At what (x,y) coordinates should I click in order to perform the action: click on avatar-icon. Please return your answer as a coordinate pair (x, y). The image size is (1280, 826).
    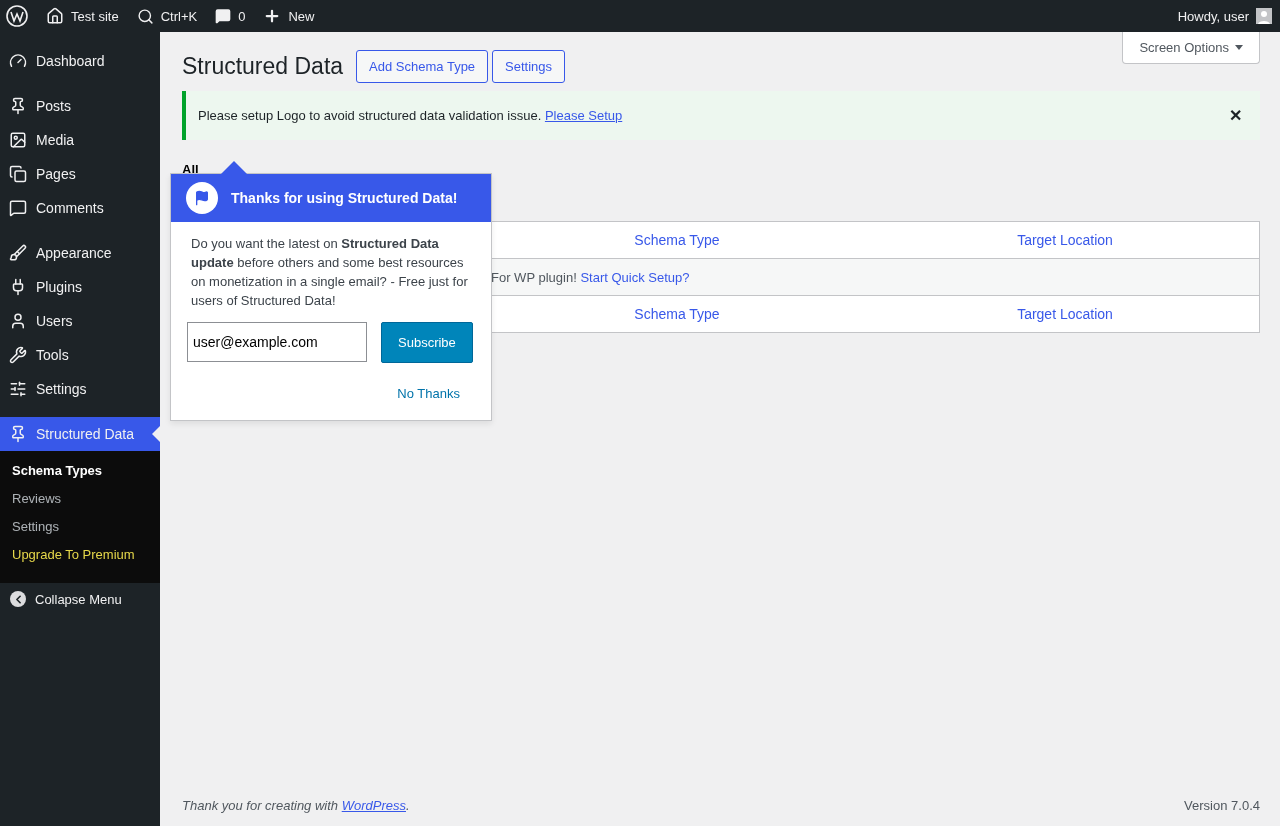
    Looking at the image, I should click on (1264, 16).